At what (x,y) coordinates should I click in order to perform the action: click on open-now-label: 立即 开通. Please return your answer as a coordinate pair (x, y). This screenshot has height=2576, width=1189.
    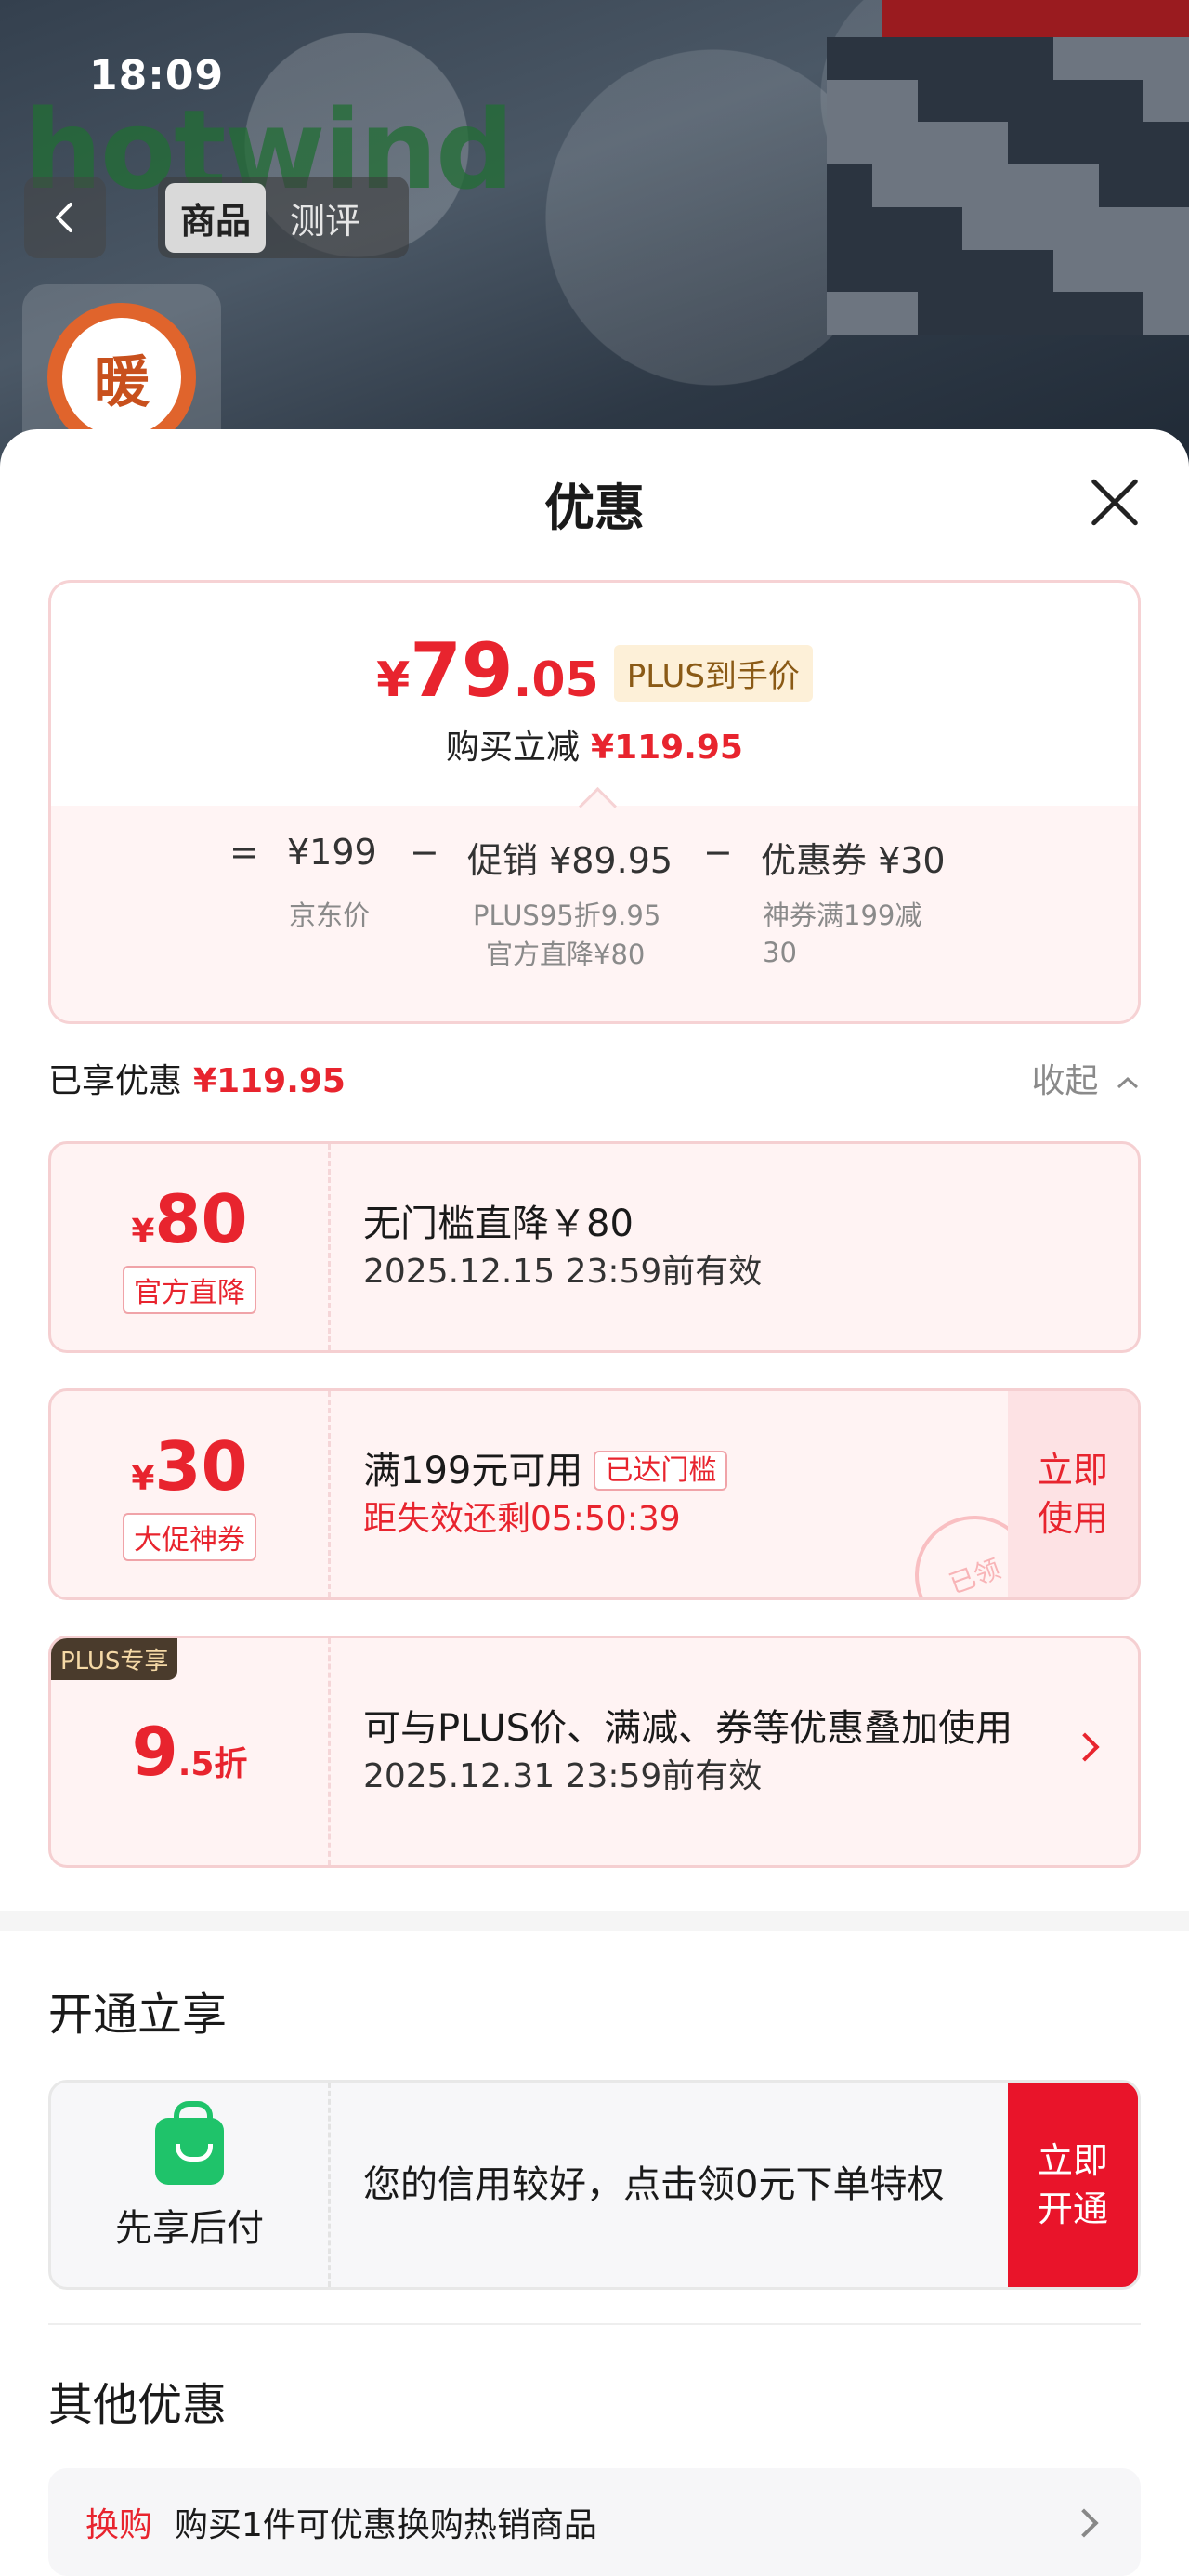
    Looking at the image, I should click on (1072, 2184).